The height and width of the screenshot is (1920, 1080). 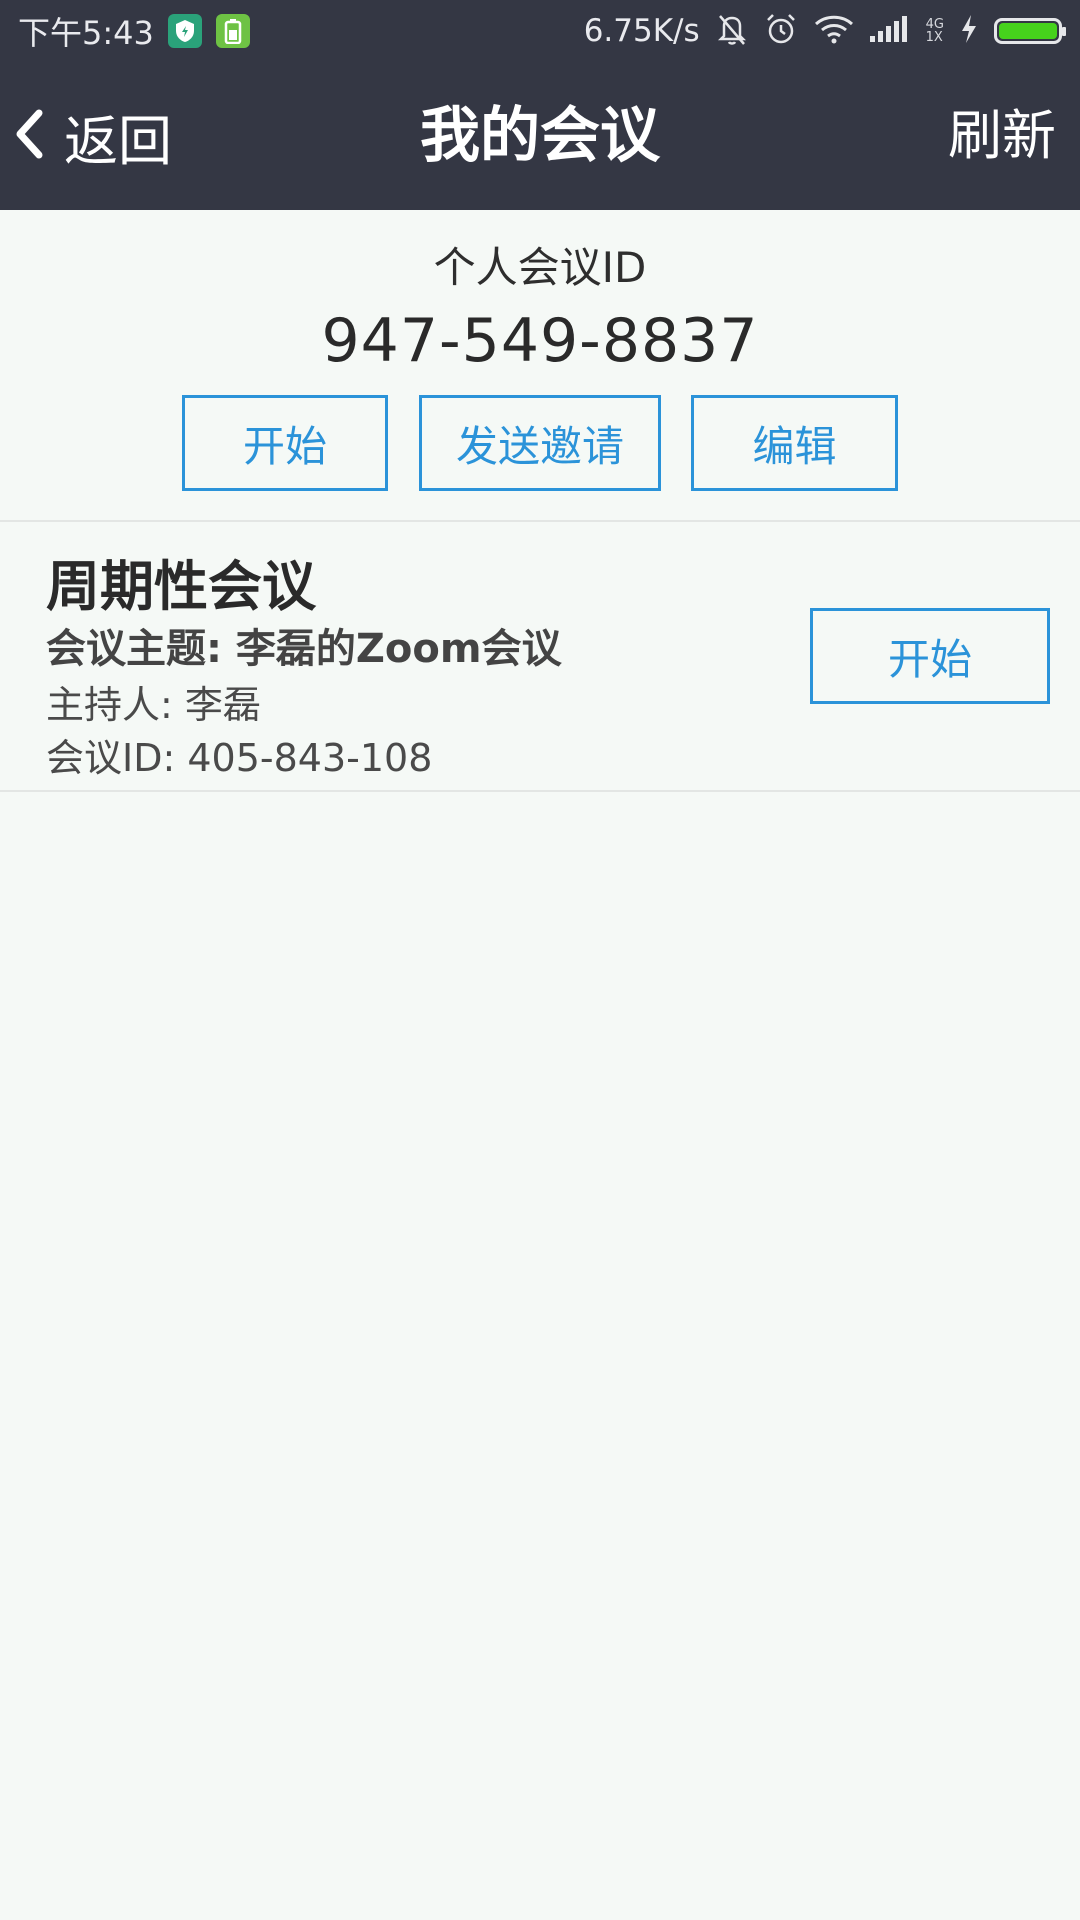 What do you see at coordinates (540, 443) in the screenshot?
I see `send-invite-button: 发送邀请` at bounding box center [540, 443].